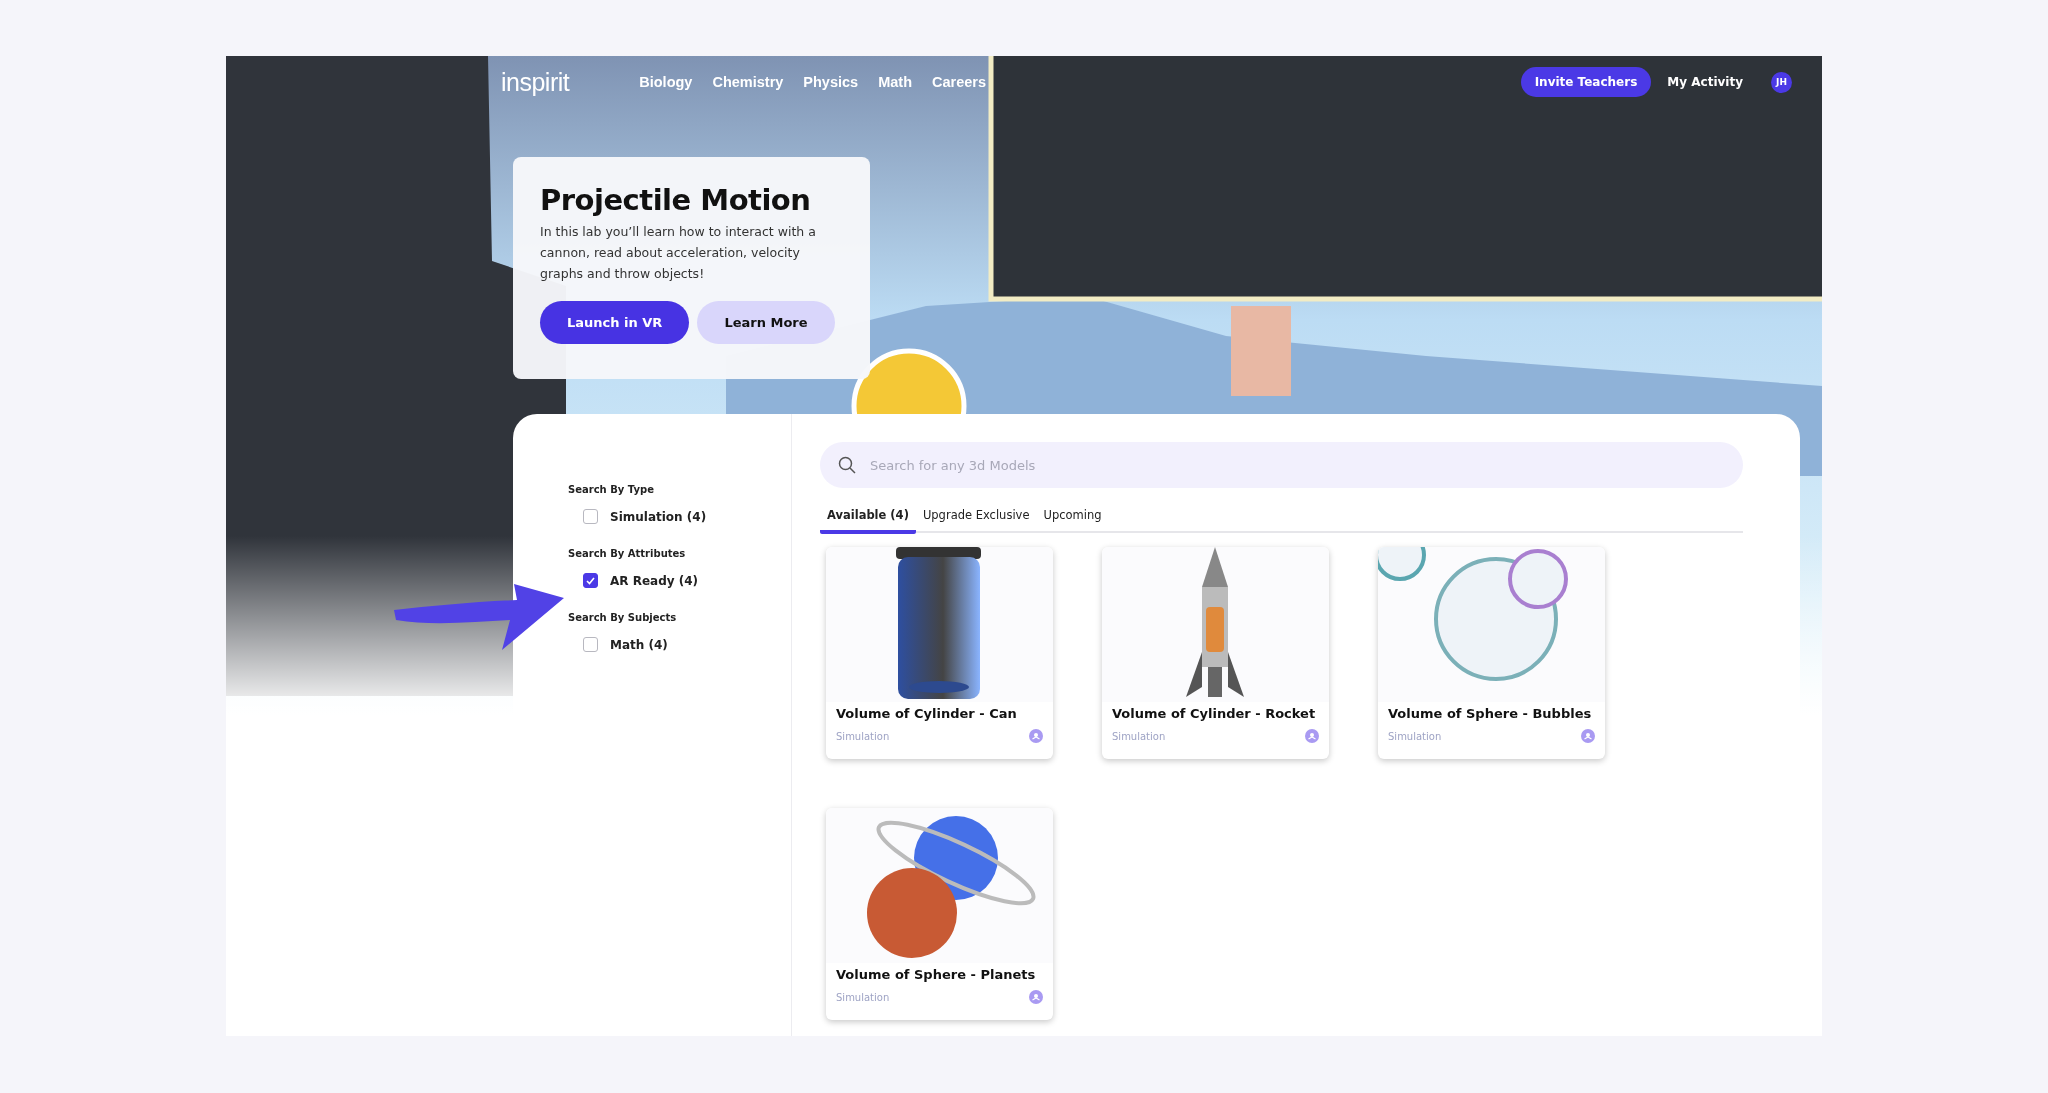  Describe the element at coordinates (939, 914) in the screenshot. I see `model-card: Volume of Sphere - Planets Simulation` at that location.